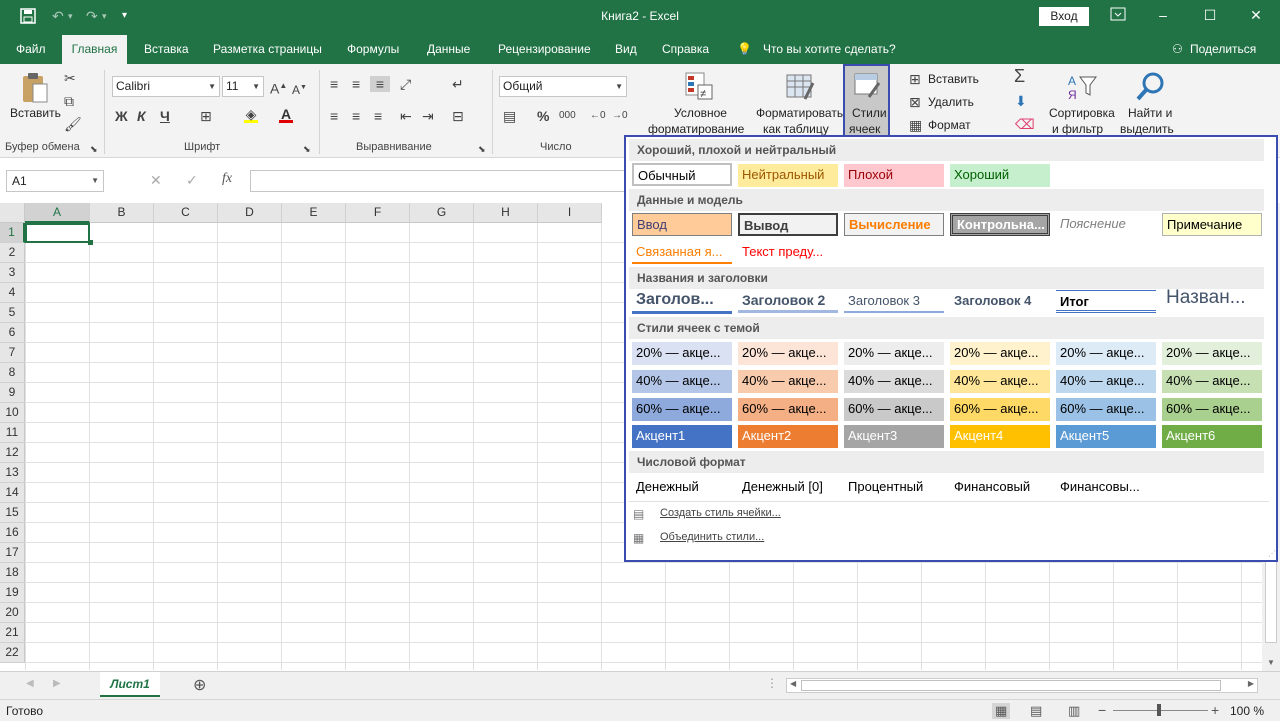 Image resolution: width=1280 pixels, height=721 pixels. Describe the element at coordinates (440, 181) in the screenshot. I see `formula-input` at that location.